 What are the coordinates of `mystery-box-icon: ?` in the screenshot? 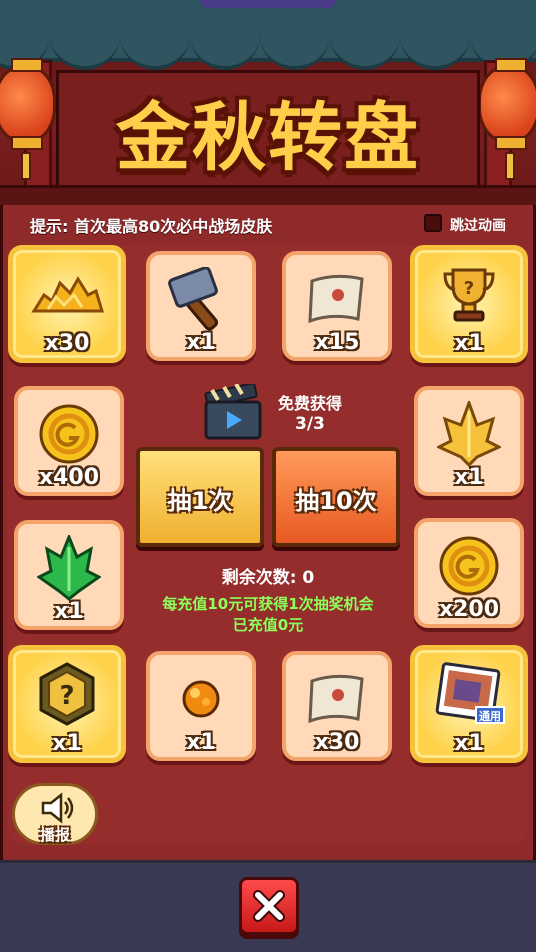 It's located at (67, 694).